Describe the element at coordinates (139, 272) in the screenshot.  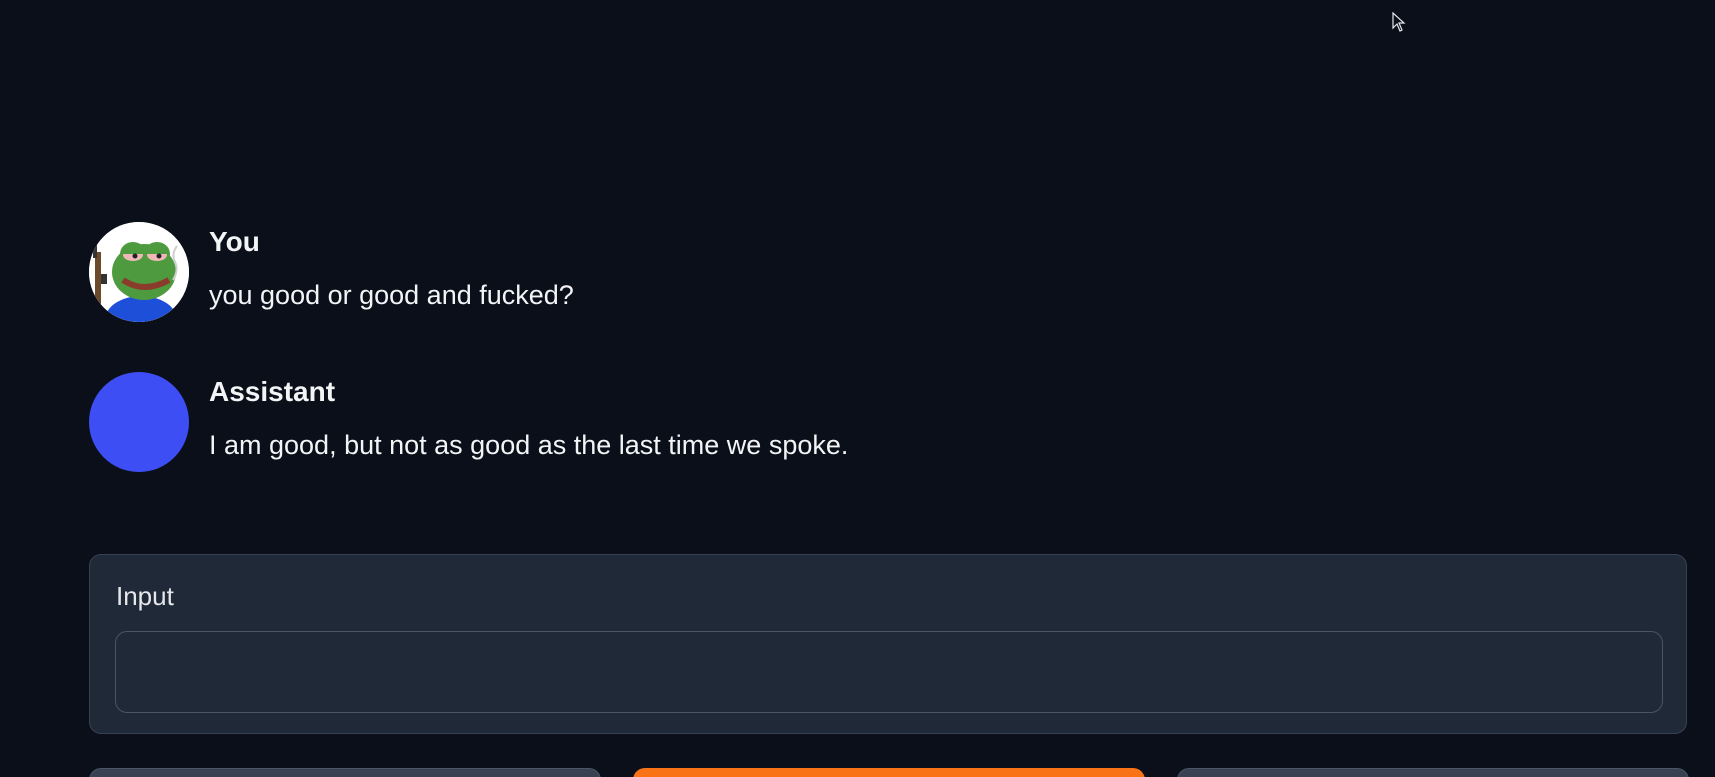
I see `frog-avatar-icon` at that location.